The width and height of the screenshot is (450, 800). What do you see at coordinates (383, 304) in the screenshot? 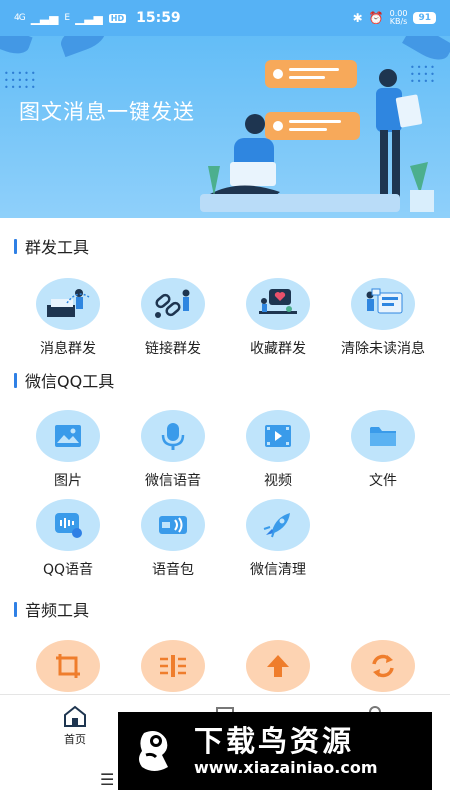
I see `clear-unread-illustration` at bounding box center [383, 304].